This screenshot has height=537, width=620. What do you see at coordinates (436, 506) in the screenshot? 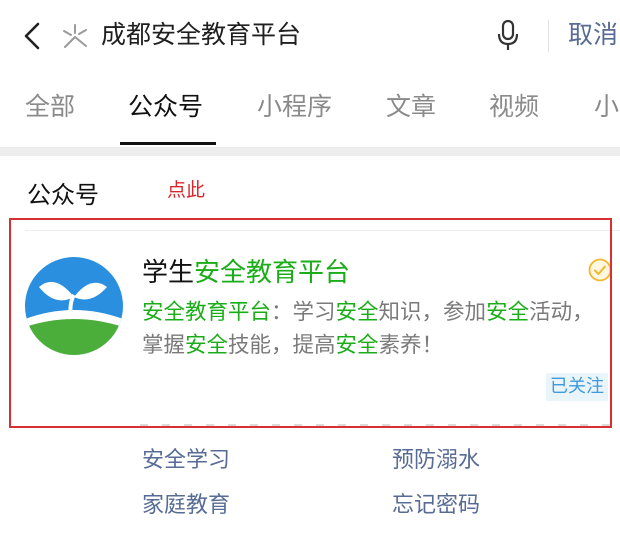
I see `menu-forgot-password: 忘记密码` at bounding box center [436, 506].